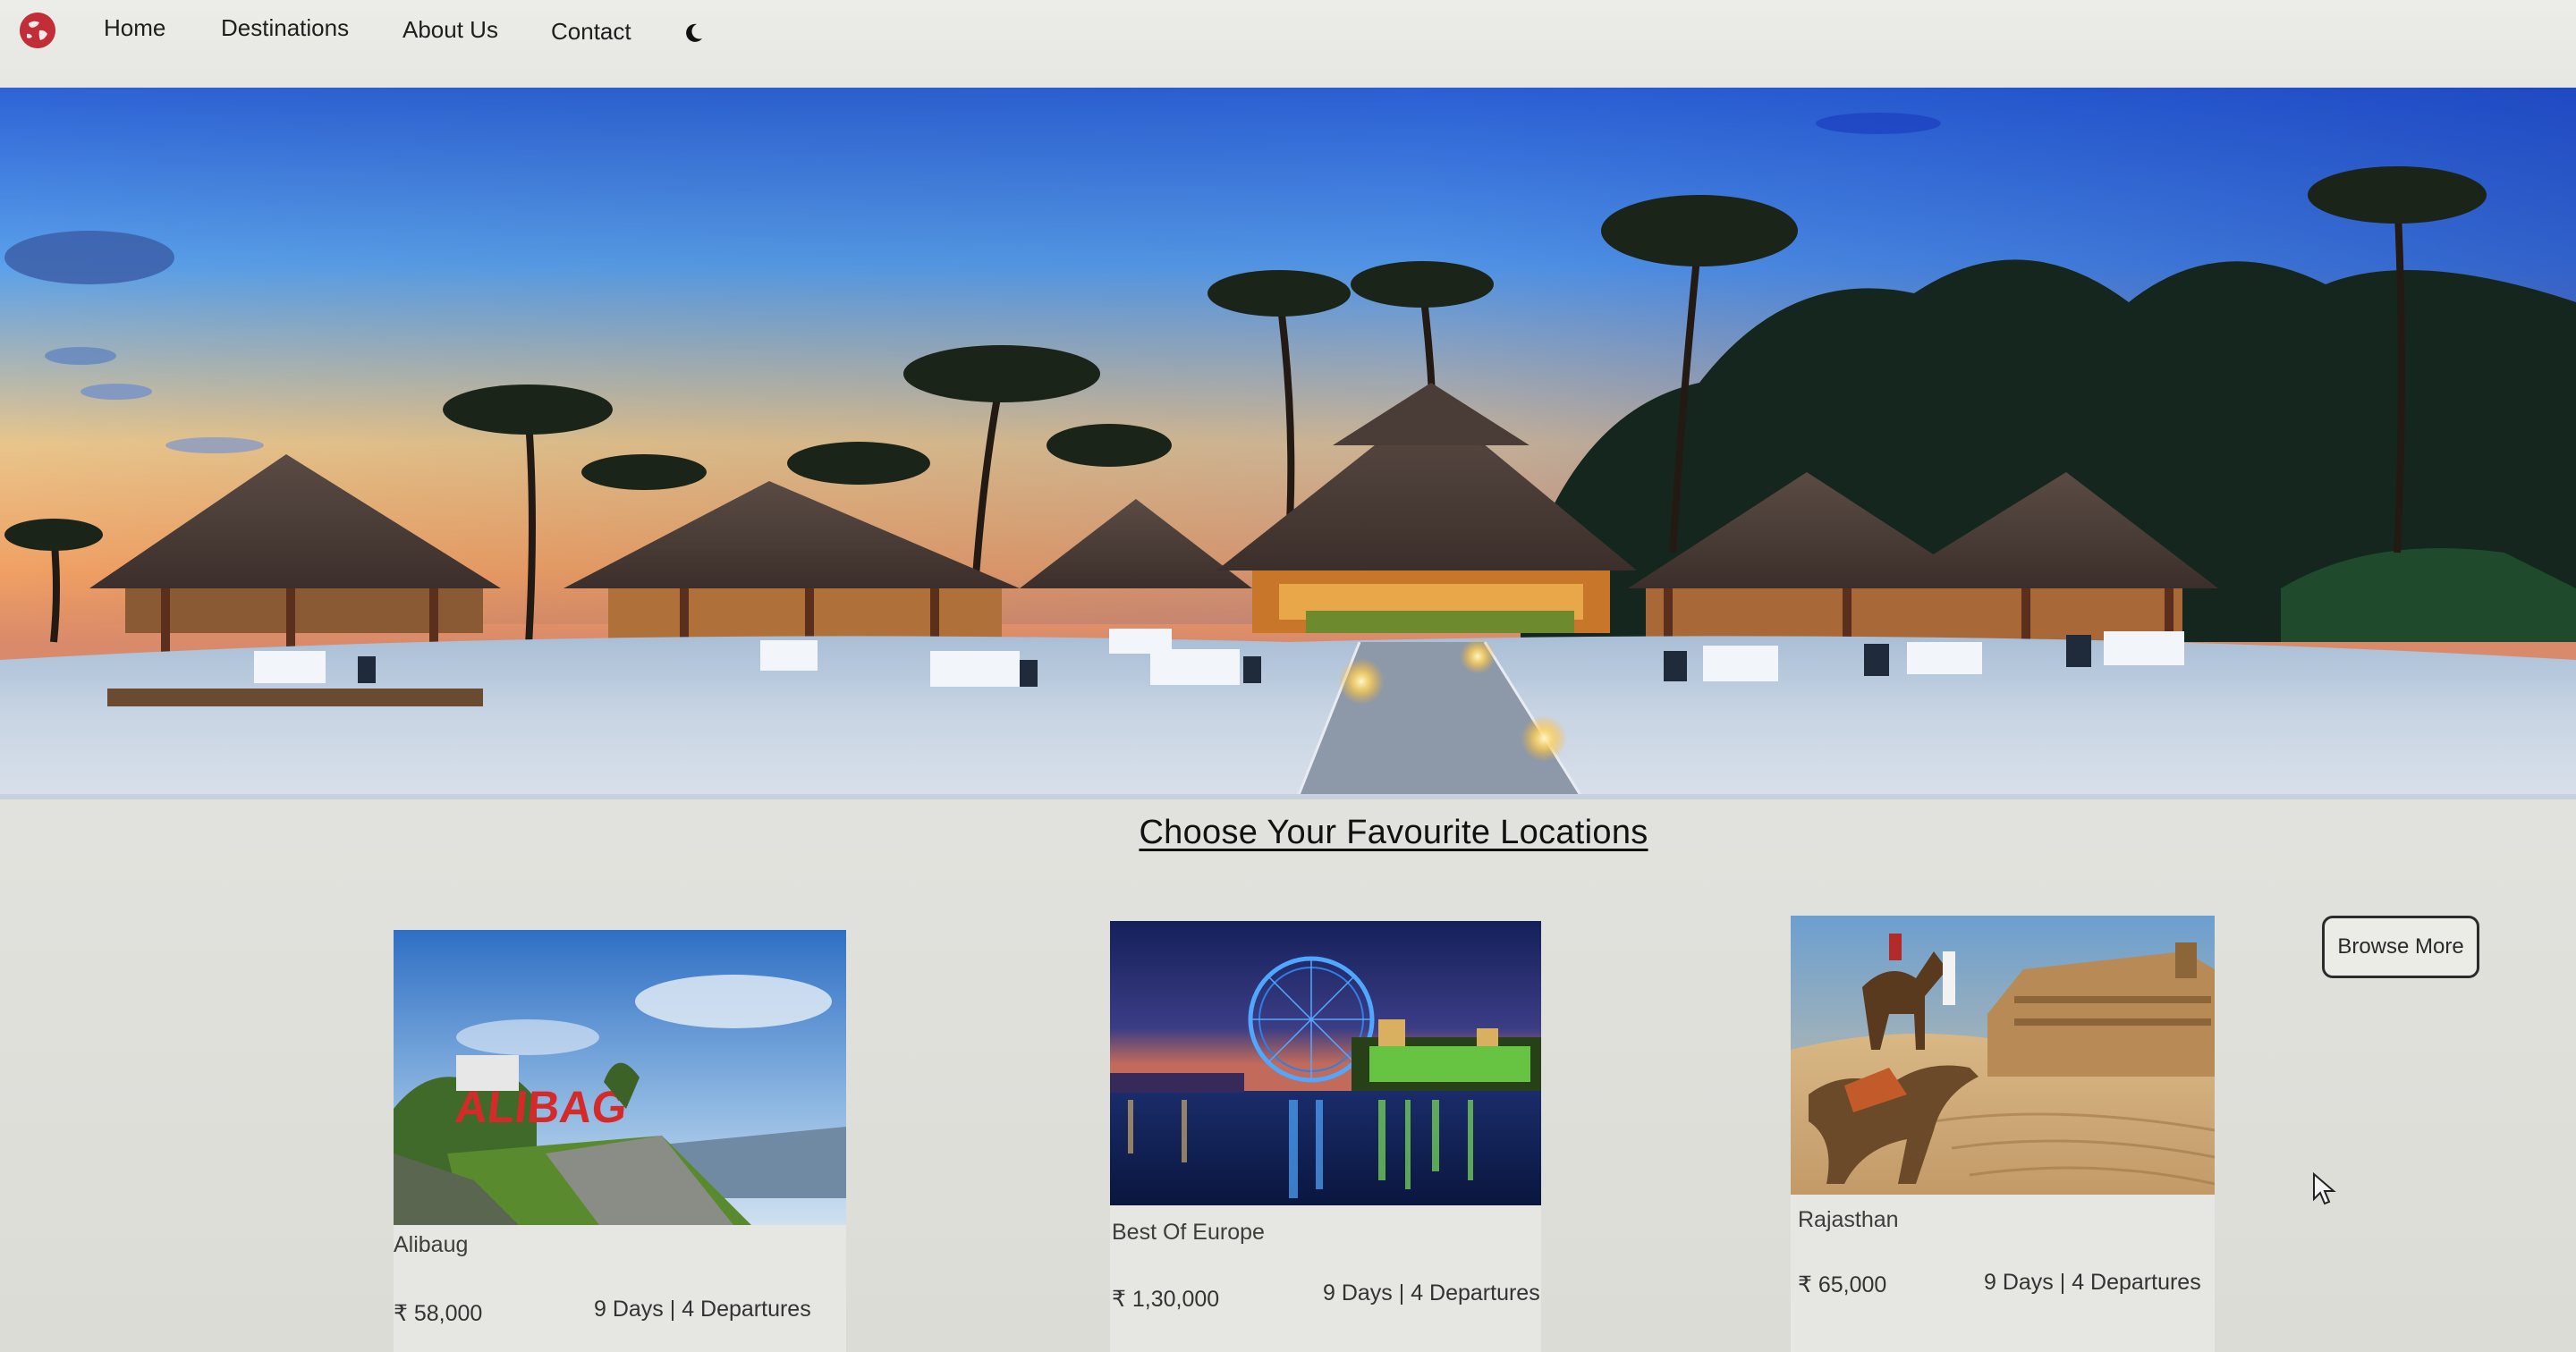  I want to click on moon-icon, so click(693, 33).